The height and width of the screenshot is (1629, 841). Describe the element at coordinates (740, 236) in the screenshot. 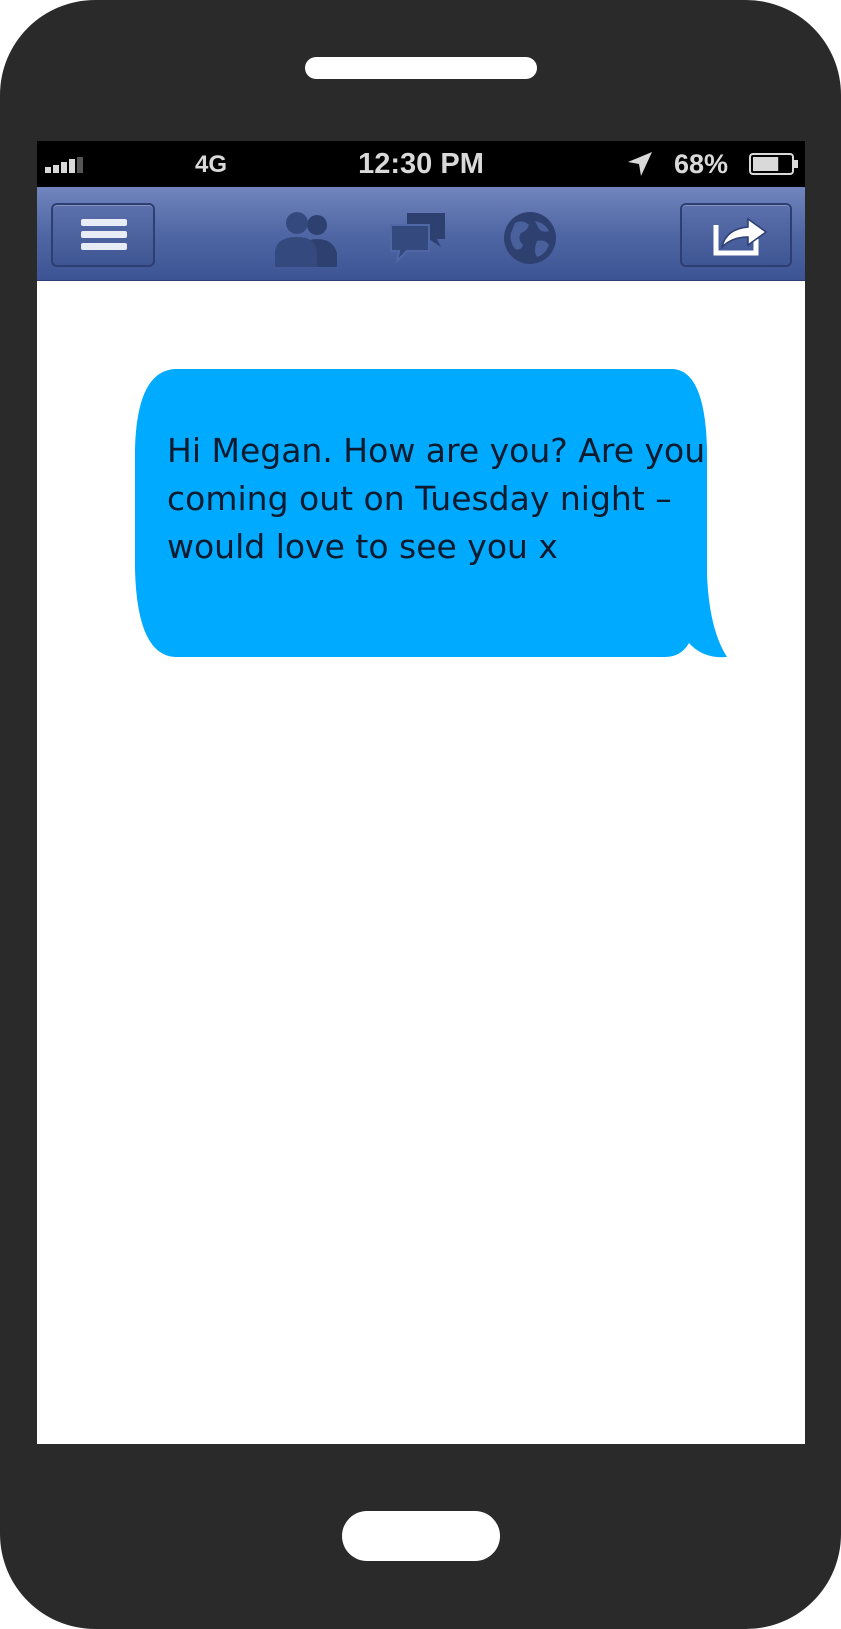

I see `share-icon` at that location.